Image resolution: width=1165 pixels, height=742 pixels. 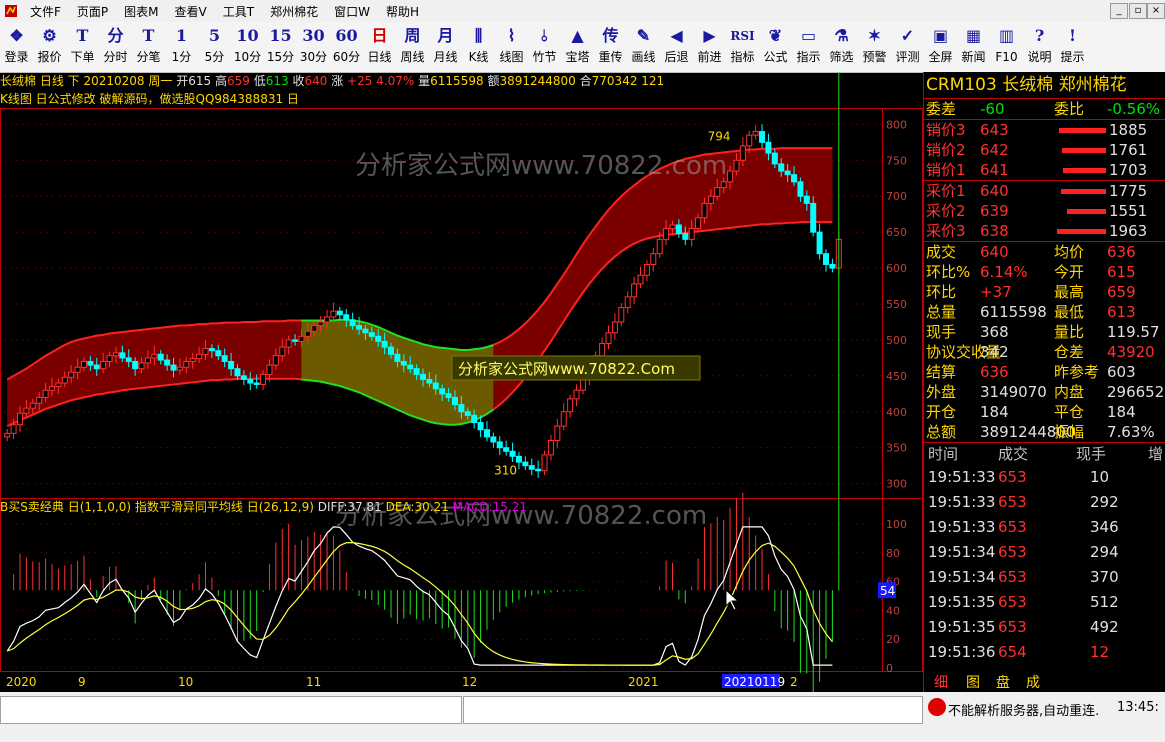 What do you see at coordinates (1033, 682) in the screenshot?
I see `tab-trades: 成` at bounding box center [1033, 682].